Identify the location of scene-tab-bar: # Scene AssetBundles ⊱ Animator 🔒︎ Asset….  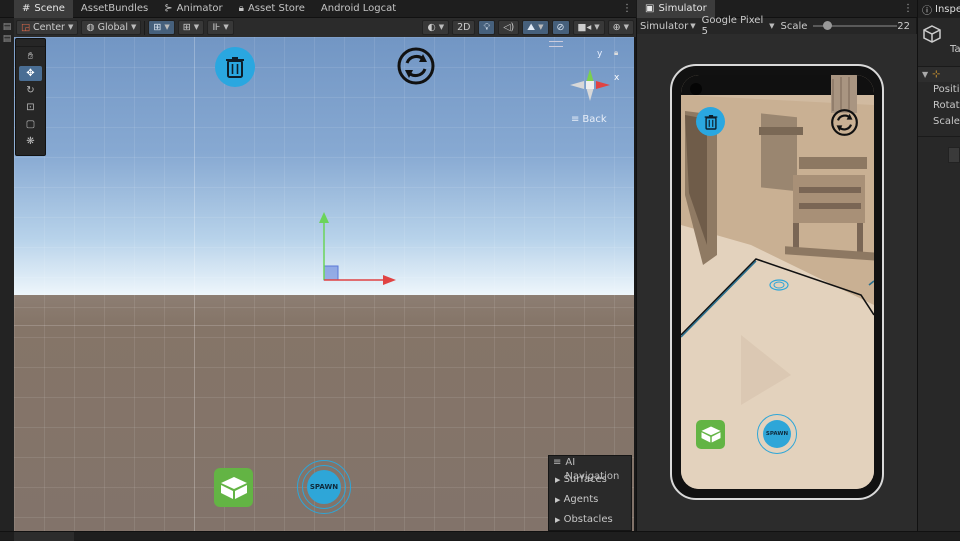
(318, 9).